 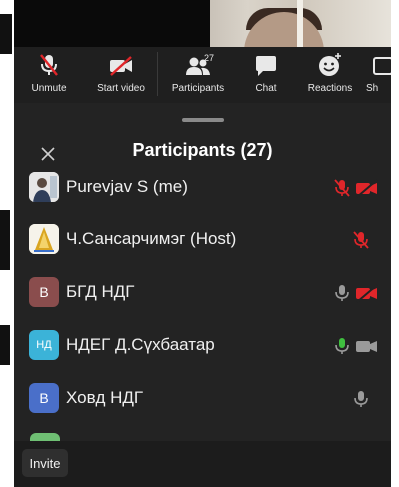 What do you see at coordinates (202, 399) in the screenshot?
I see `participant-row: В Ховд НДГ` at bounding box center [202, 399].